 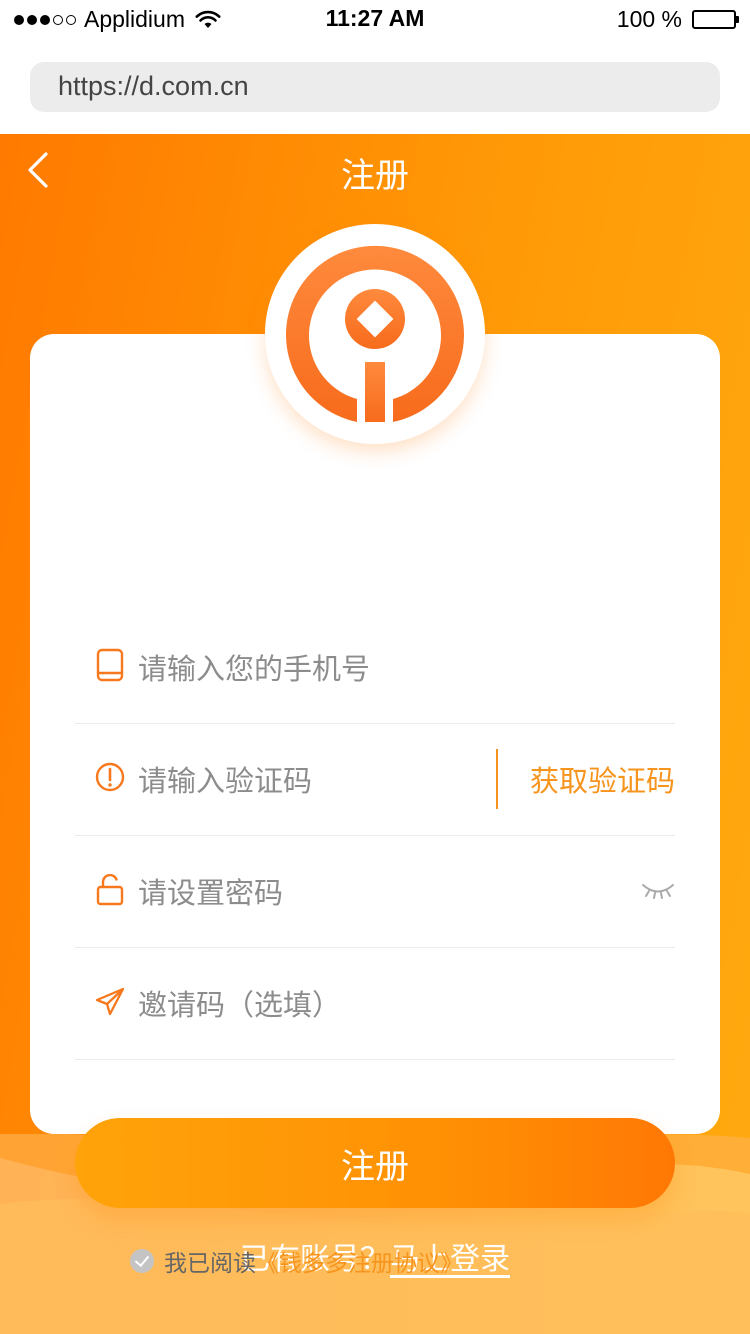 I want to click on phone-field: 请输入您的手机号, so click(x=375, y=668).